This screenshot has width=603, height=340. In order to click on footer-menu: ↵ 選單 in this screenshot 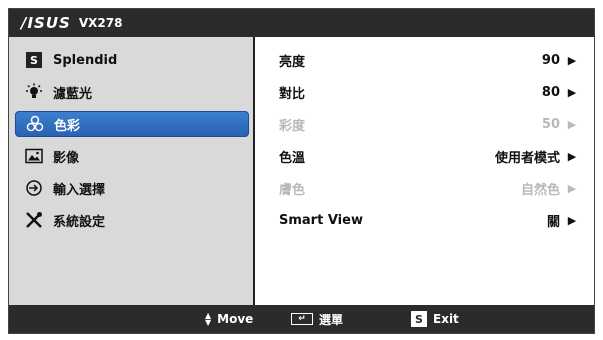, I will do `click(317, 319)`.